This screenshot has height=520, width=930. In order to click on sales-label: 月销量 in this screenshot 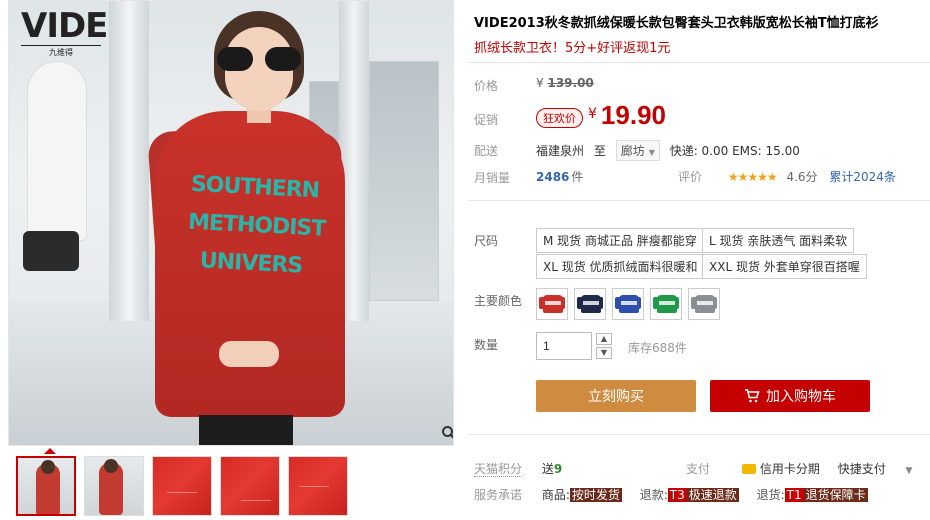, I will do `click(492, 178)`.